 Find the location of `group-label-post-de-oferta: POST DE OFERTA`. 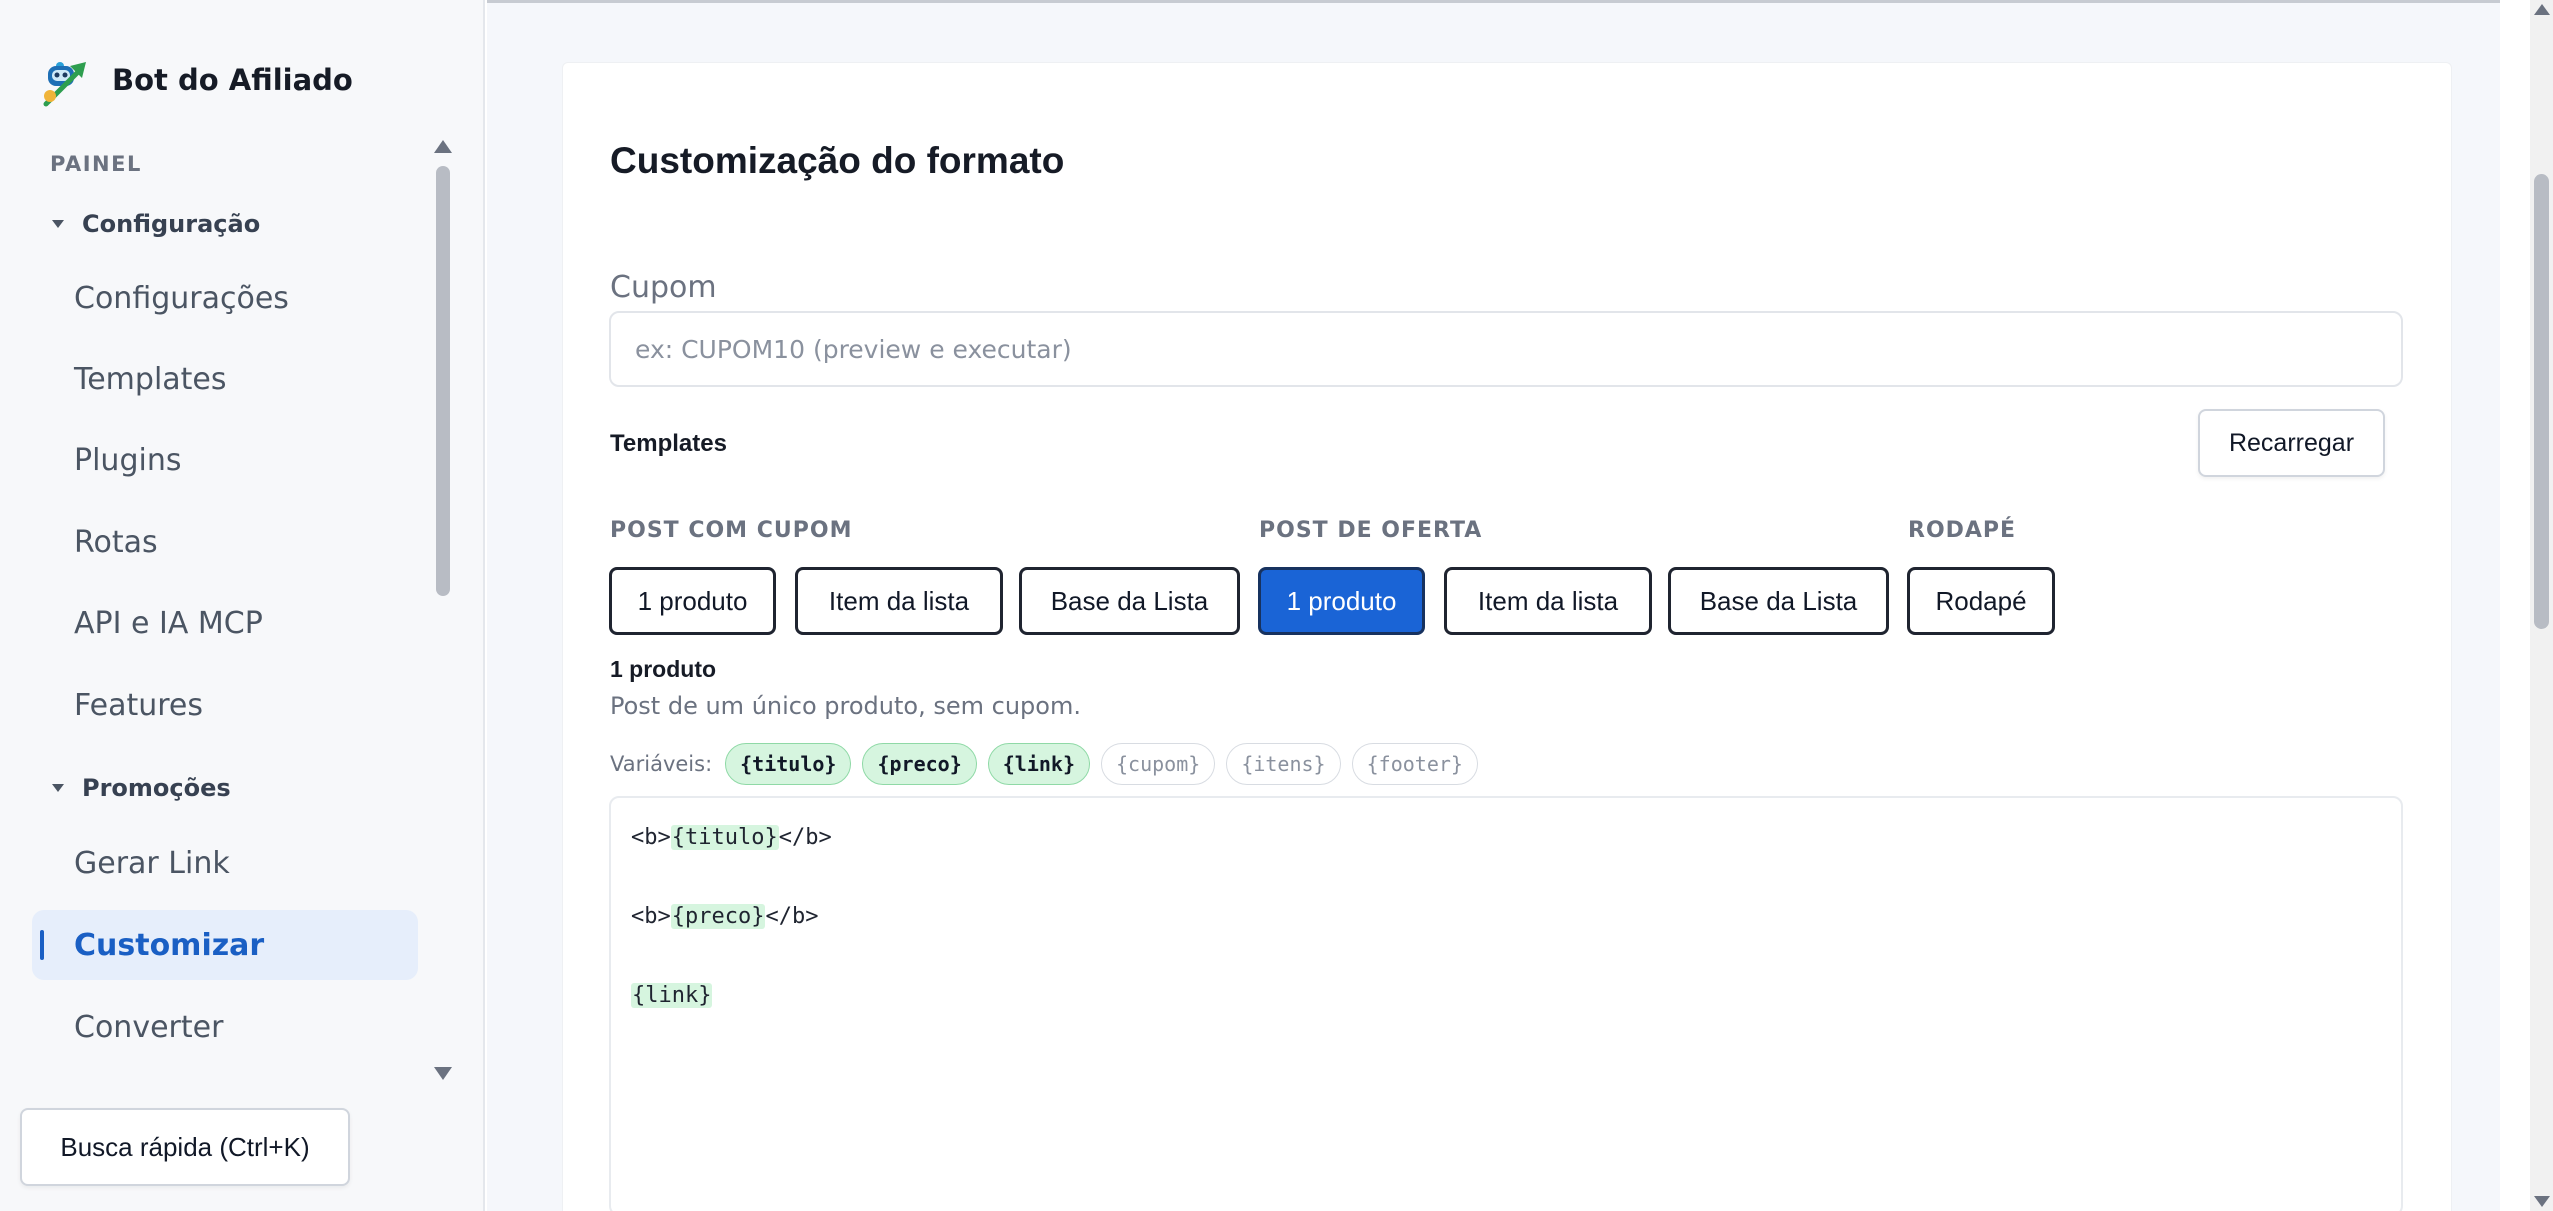

group-label-post-de-oferta: POST DE OFERTA is located at coordinates (1371, 530).